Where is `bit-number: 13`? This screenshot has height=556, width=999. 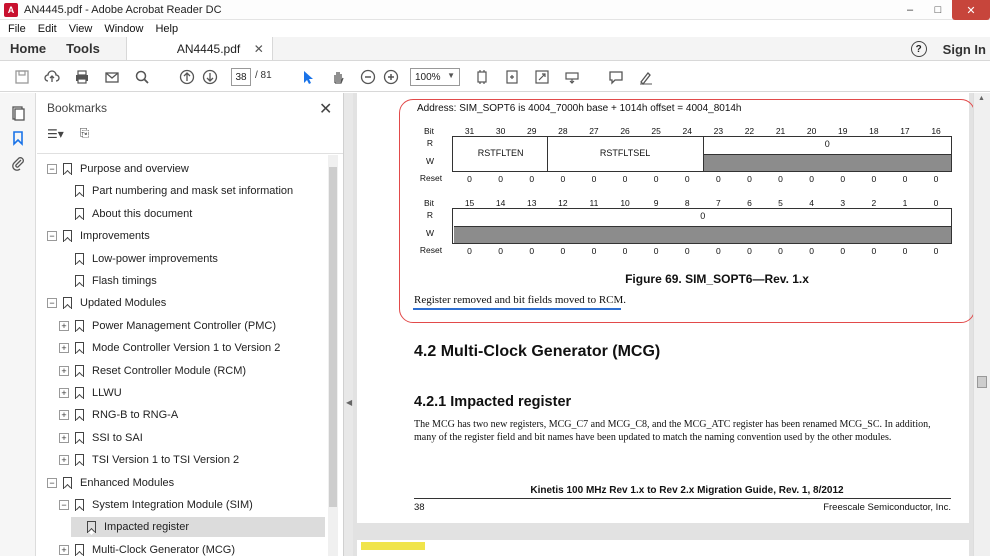 bit-number: 13 is located at coordinates (532, 203).